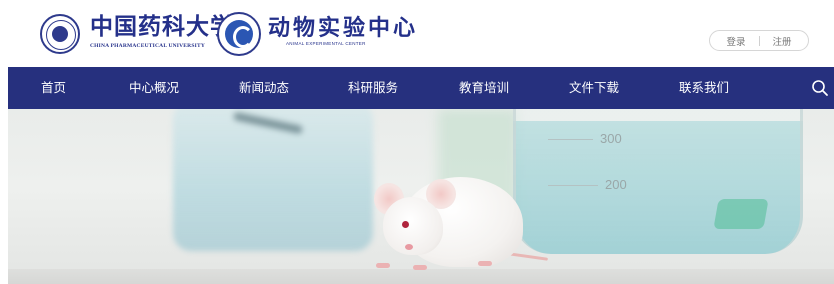 Image resolution: width=834 pixels, height=284 pixels. Describe the element at coordinates (704, 88) in the screenshot. I see `nav-item-contact: 联系我们` at that location.